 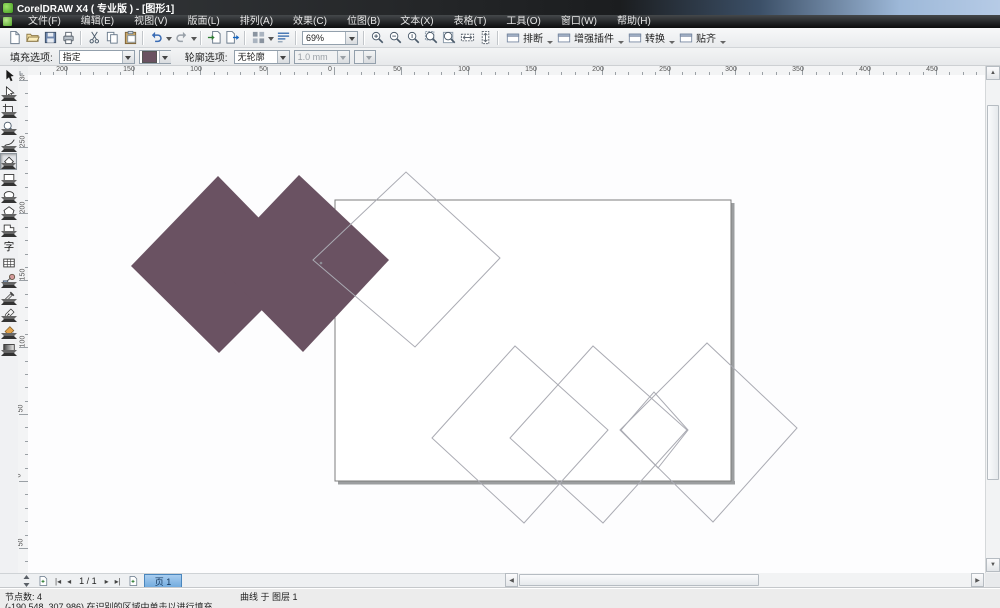 What do you see at coordinates (9, 314) in the screenshot?
I see `outline-pen-tool` at bounding box center [9, 314].